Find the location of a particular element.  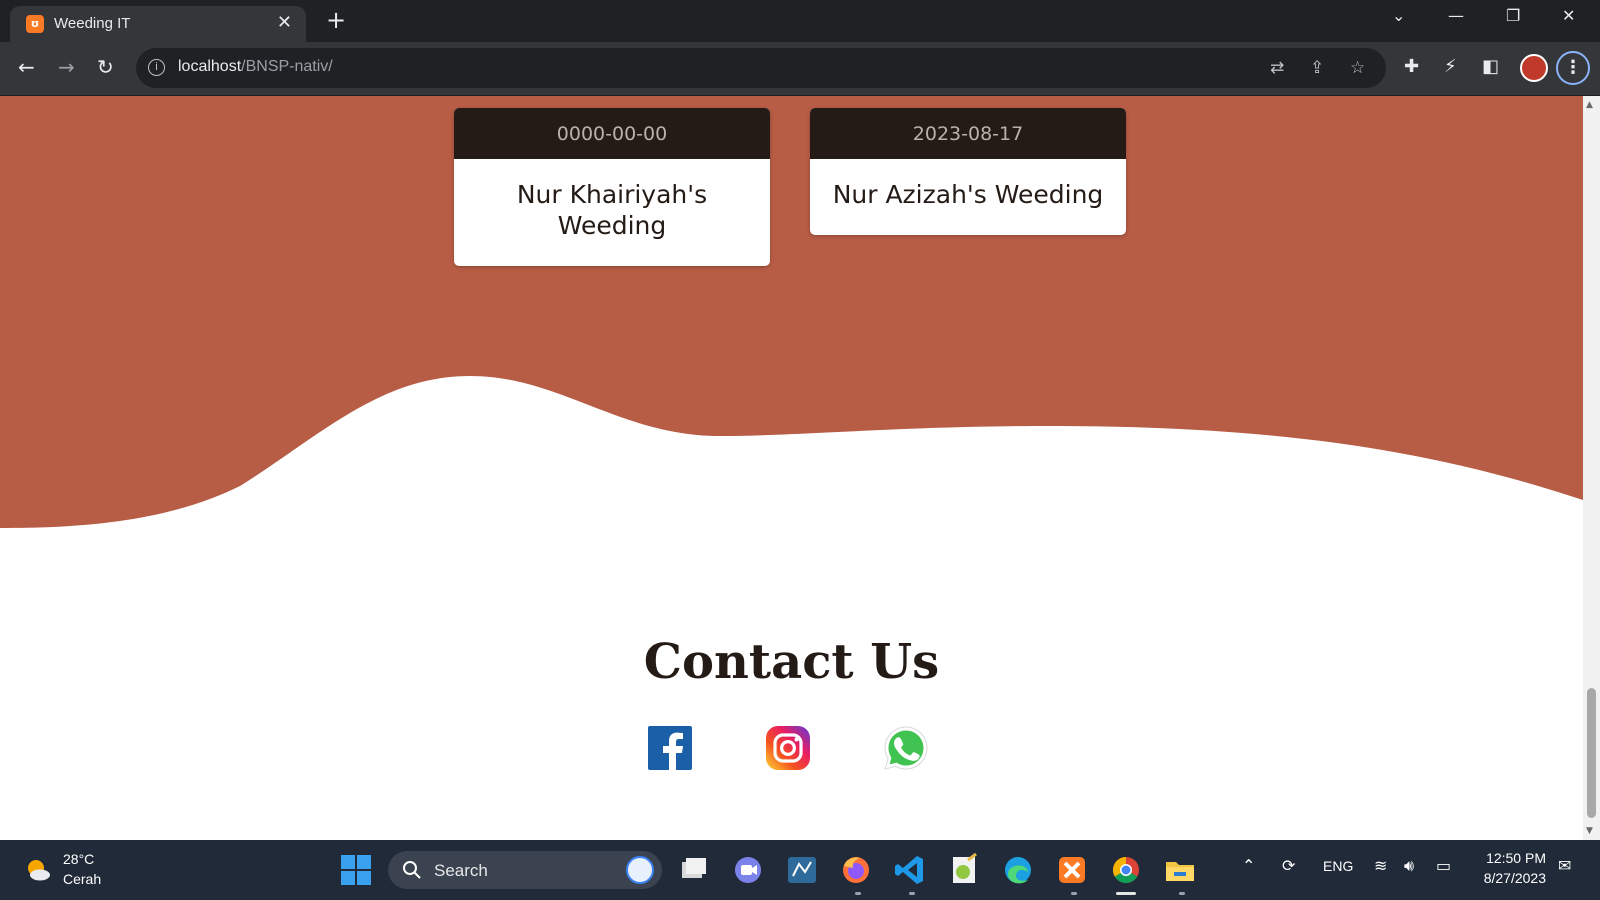

battery-icon: ▭ is located at coordinates (1443, 865).